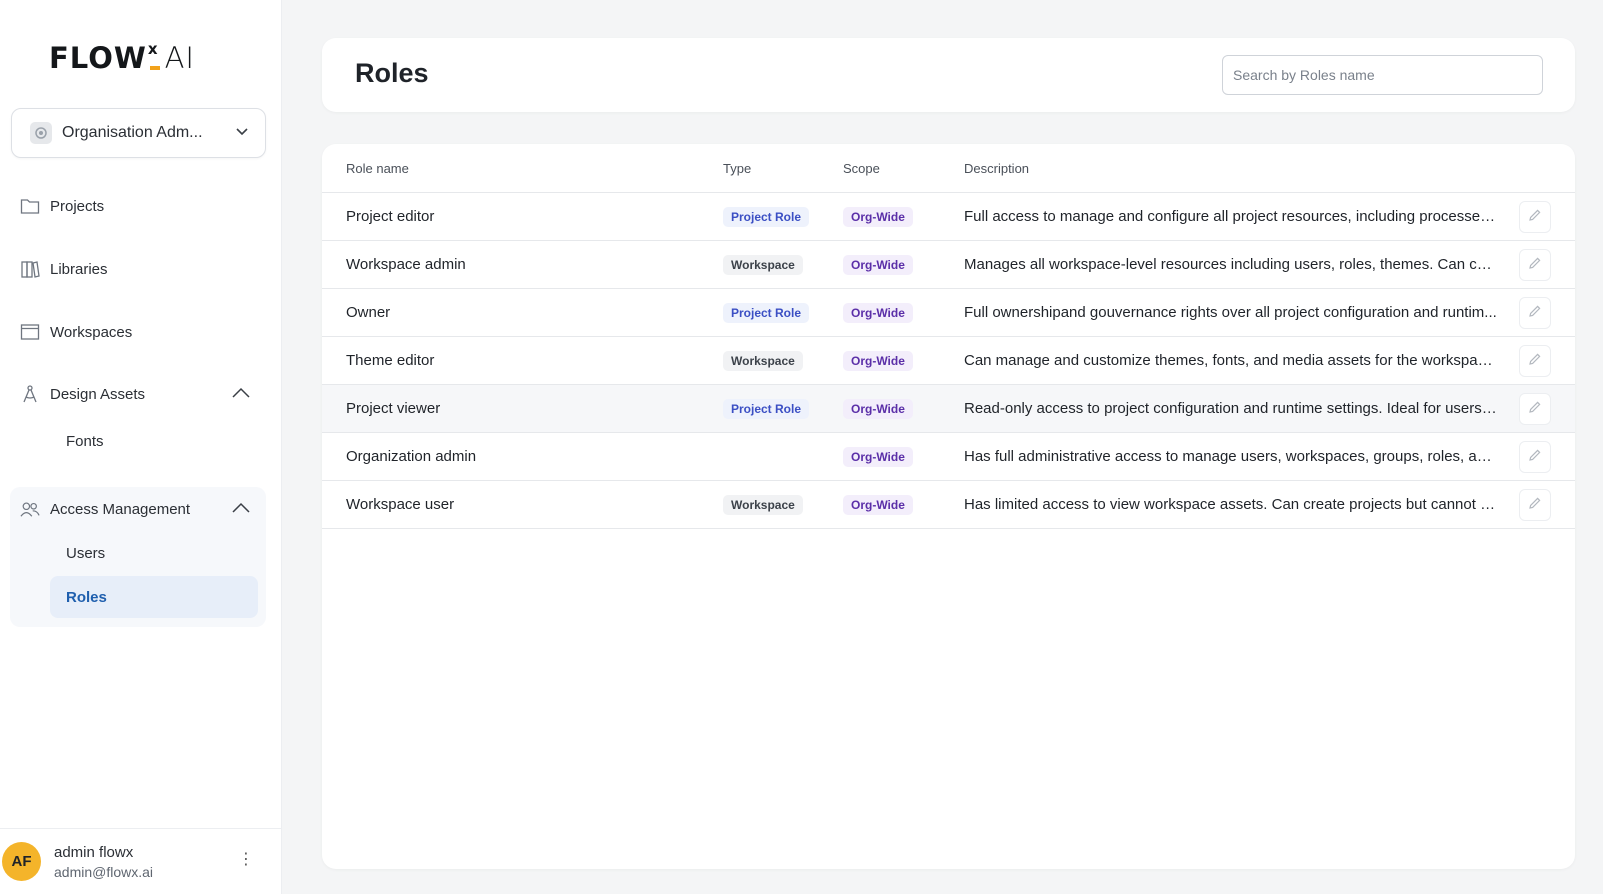 The image size is (1603, 894). What do you see at coordinates (996, 168) in the screenshot?
I see `column-header-description: Description` at bounding box center [996, 168].